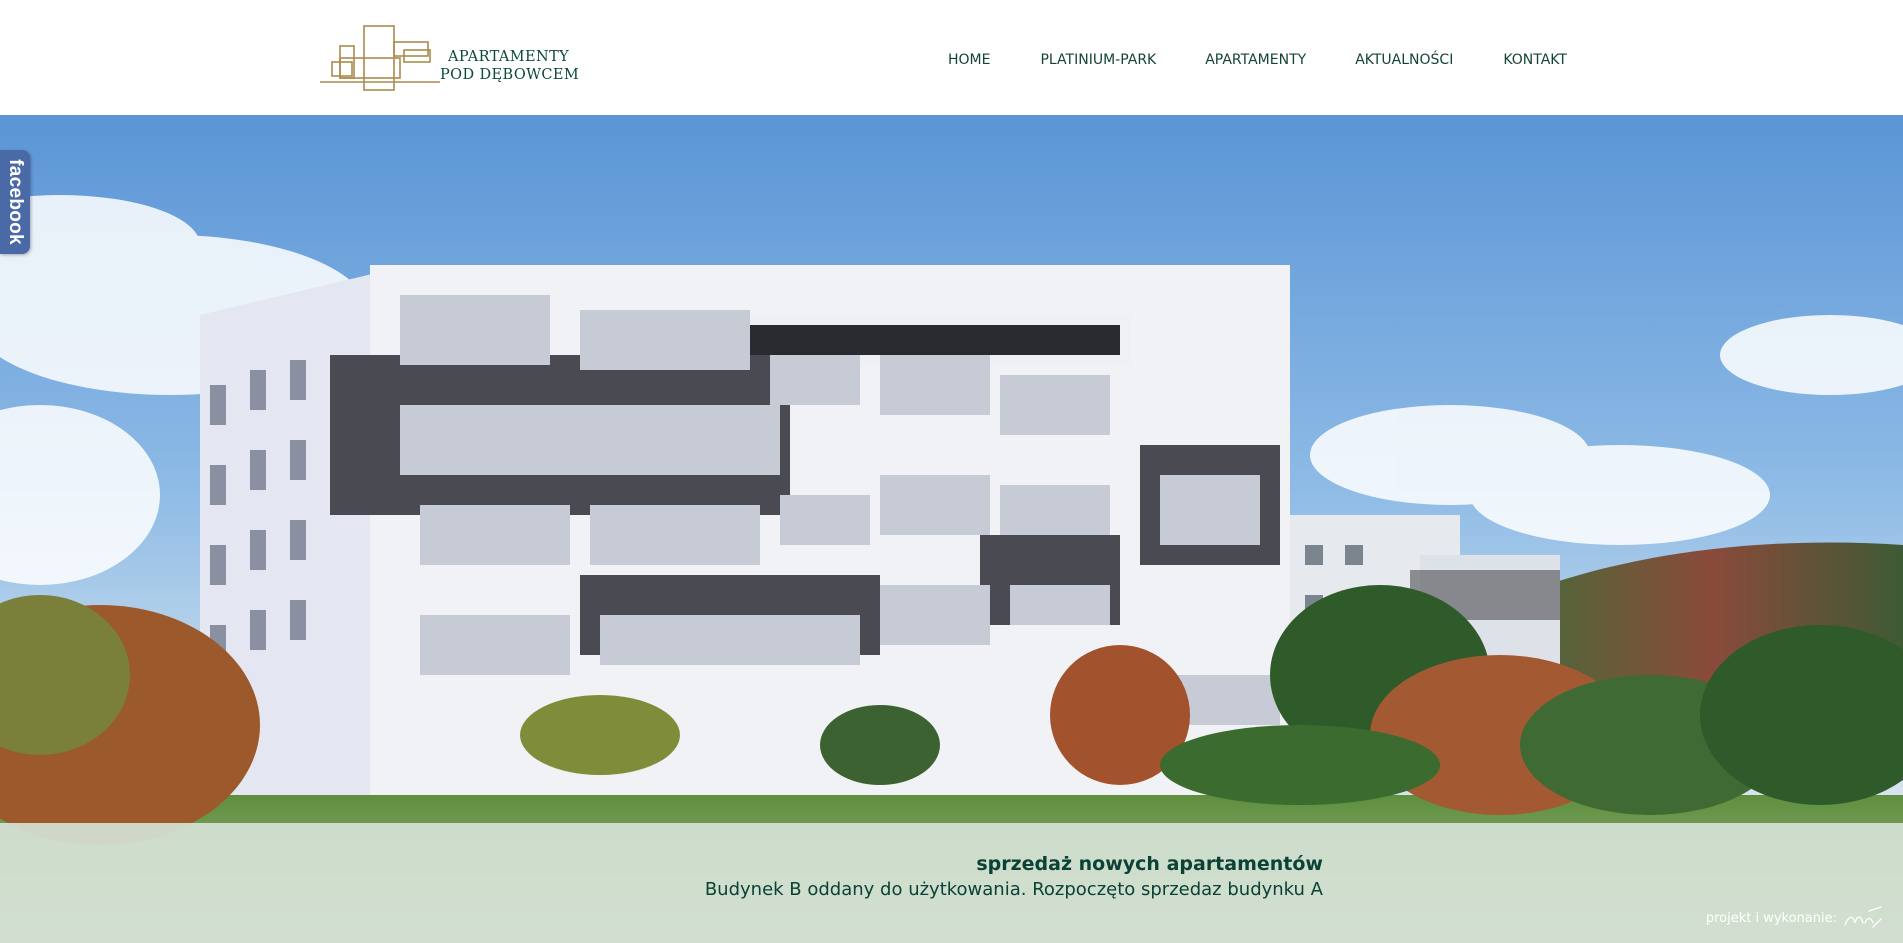  Describe the element at coordinates (380, 58) in the screenshot. I see `logo-mark-icon` at that location.